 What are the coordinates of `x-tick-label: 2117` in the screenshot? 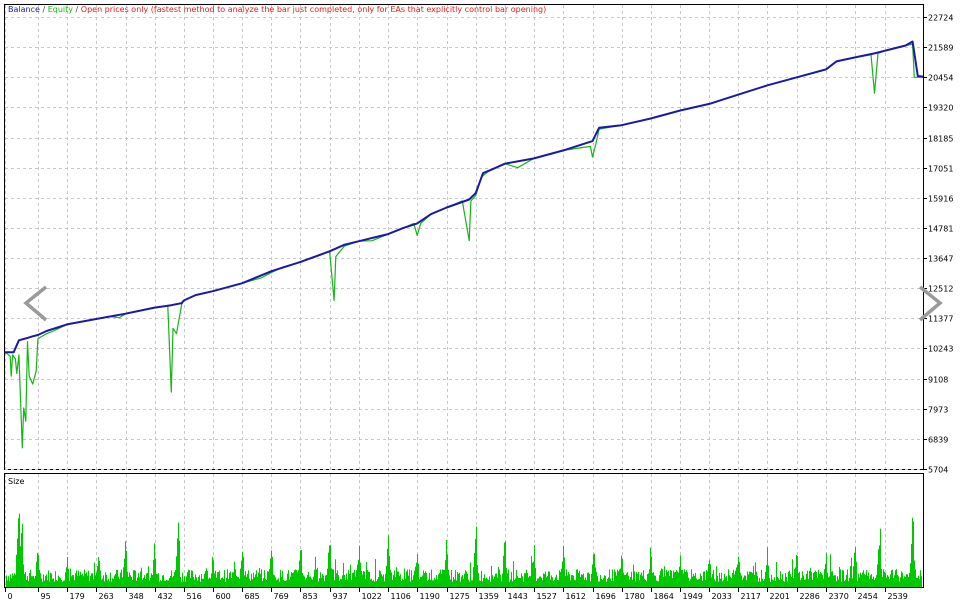 It's located at (751, 596).